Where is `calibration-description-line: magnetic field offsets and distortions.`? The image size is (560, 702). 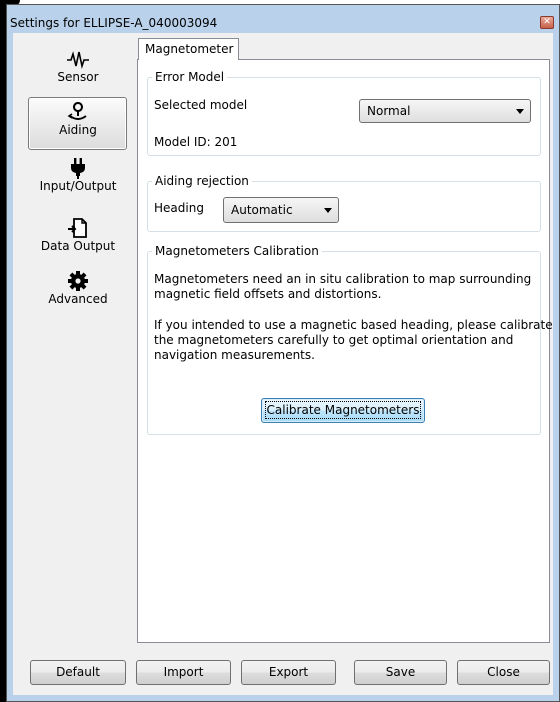
calibration-description-line: magnetic field offsets and distortions. is located at coordinates (268, 294).